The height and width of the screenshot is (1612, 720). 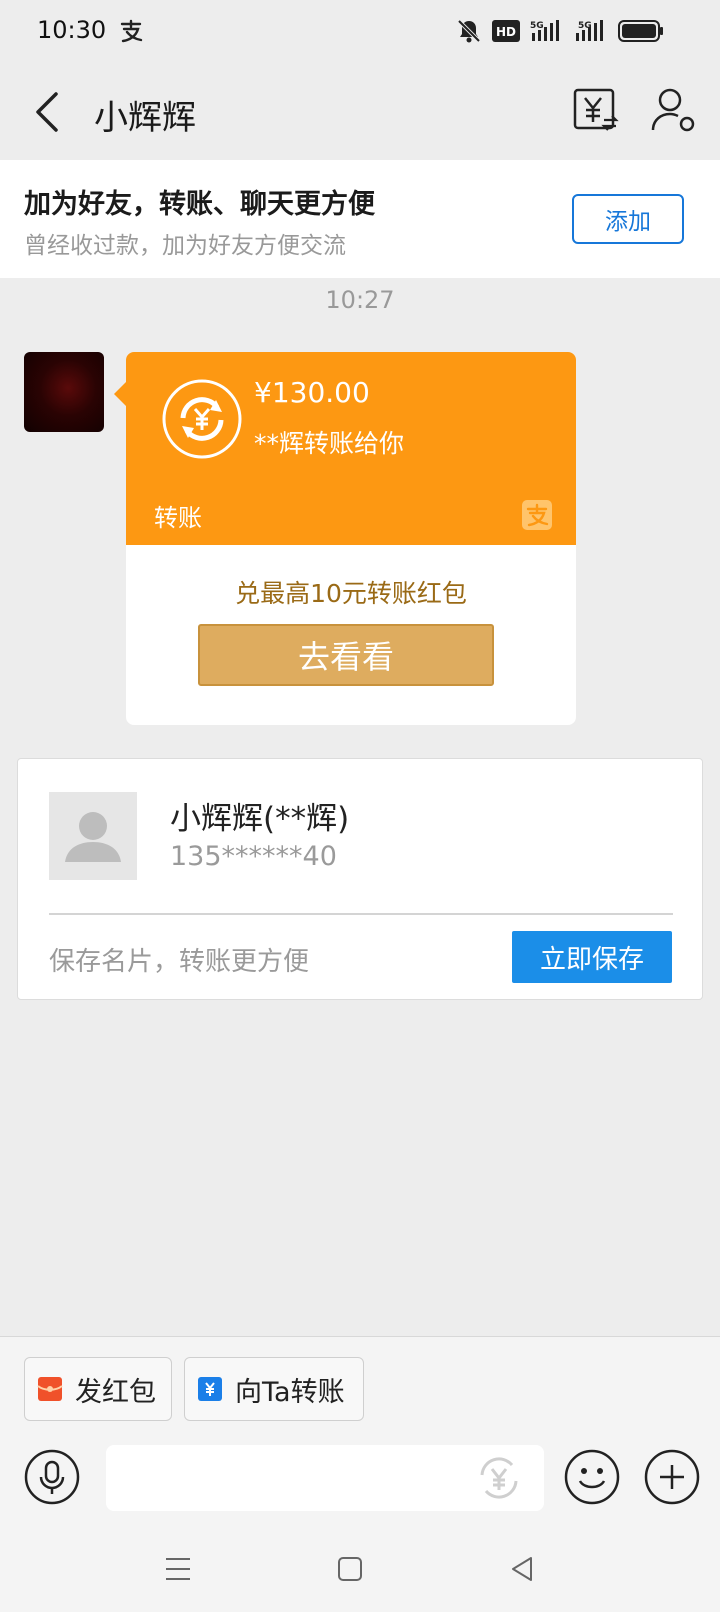 I want to click on promo-text: 兑最高10元转账红包, so click(x=351, y=593).